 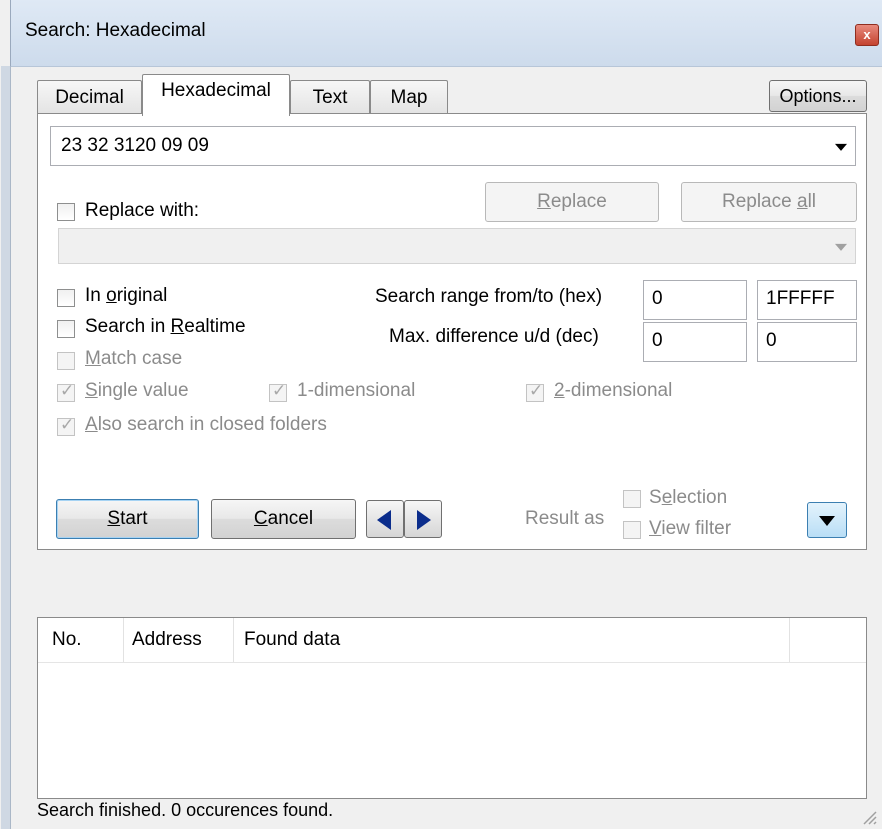 I want to click on single-value-checkbox: ✓, so click(x=66, y=391).